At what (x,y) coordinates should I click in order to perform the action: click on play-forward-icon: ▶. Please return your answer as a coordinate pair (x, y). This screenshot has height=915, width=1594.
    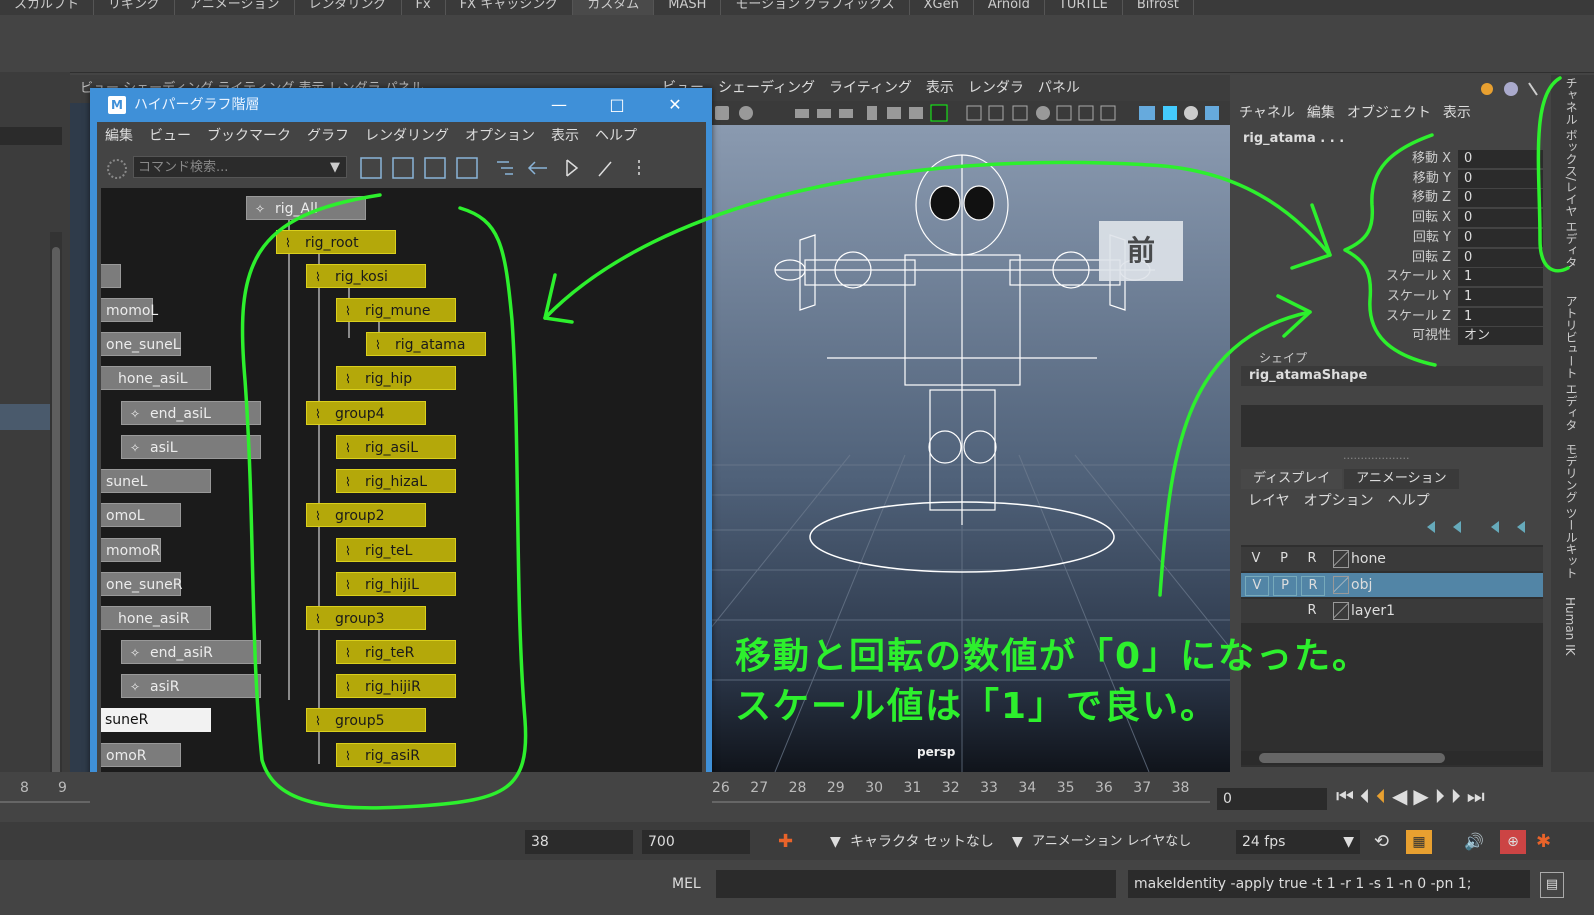
    Looking at the image, I should click on (1420, 796).